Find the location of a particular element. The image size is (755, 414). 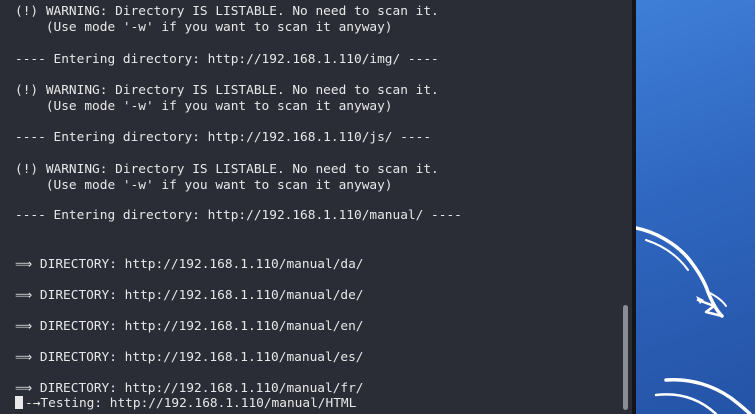

terminal-cursor is located at coordinates (19, 402).